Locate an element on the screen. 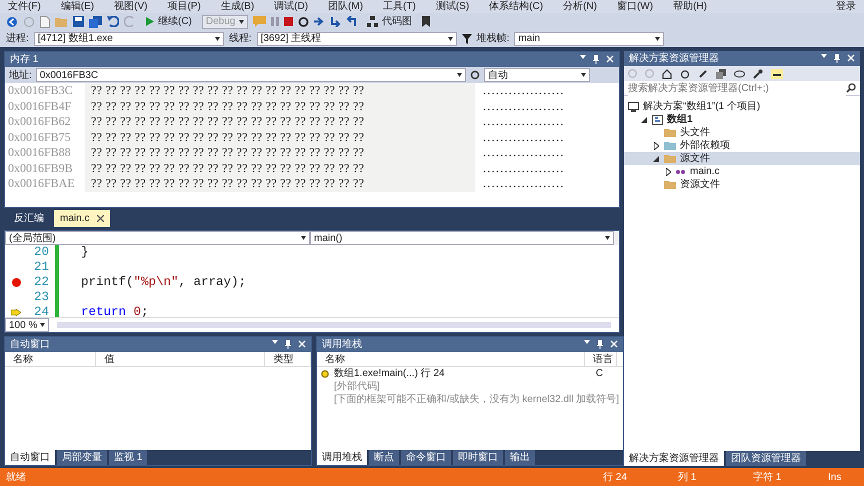 The height and width of the screenshot is (486, 864). menu-item: 生成(B) is located at coordinates (237, 7).